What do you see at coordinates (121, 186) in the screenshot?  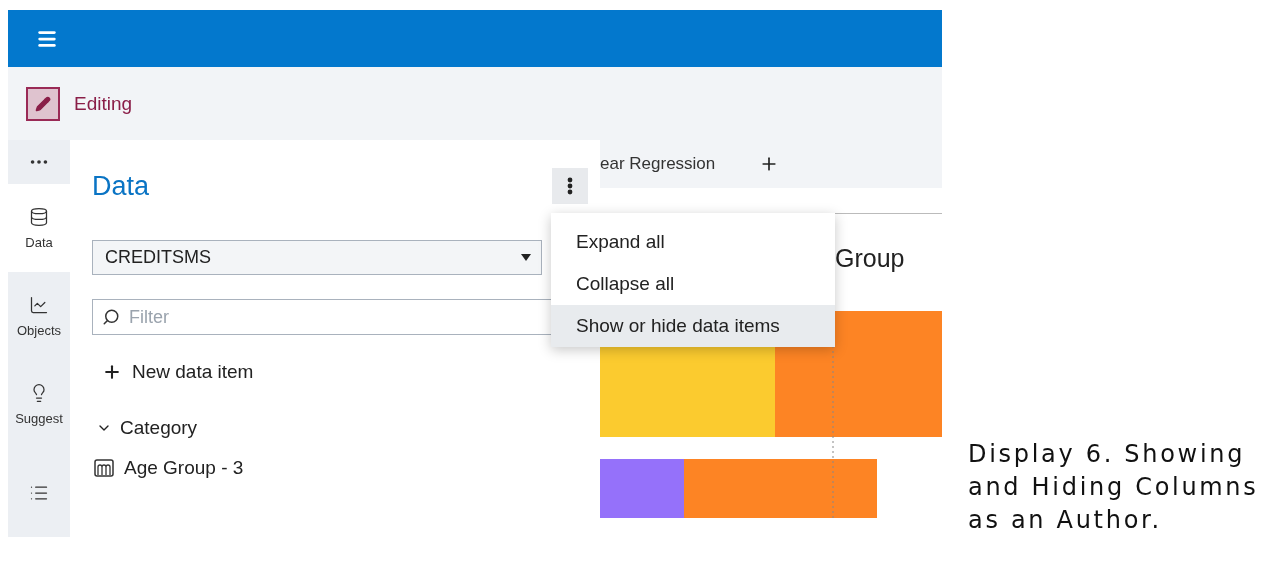 I see `panel-title: Data` at bounding box center [121, 186].